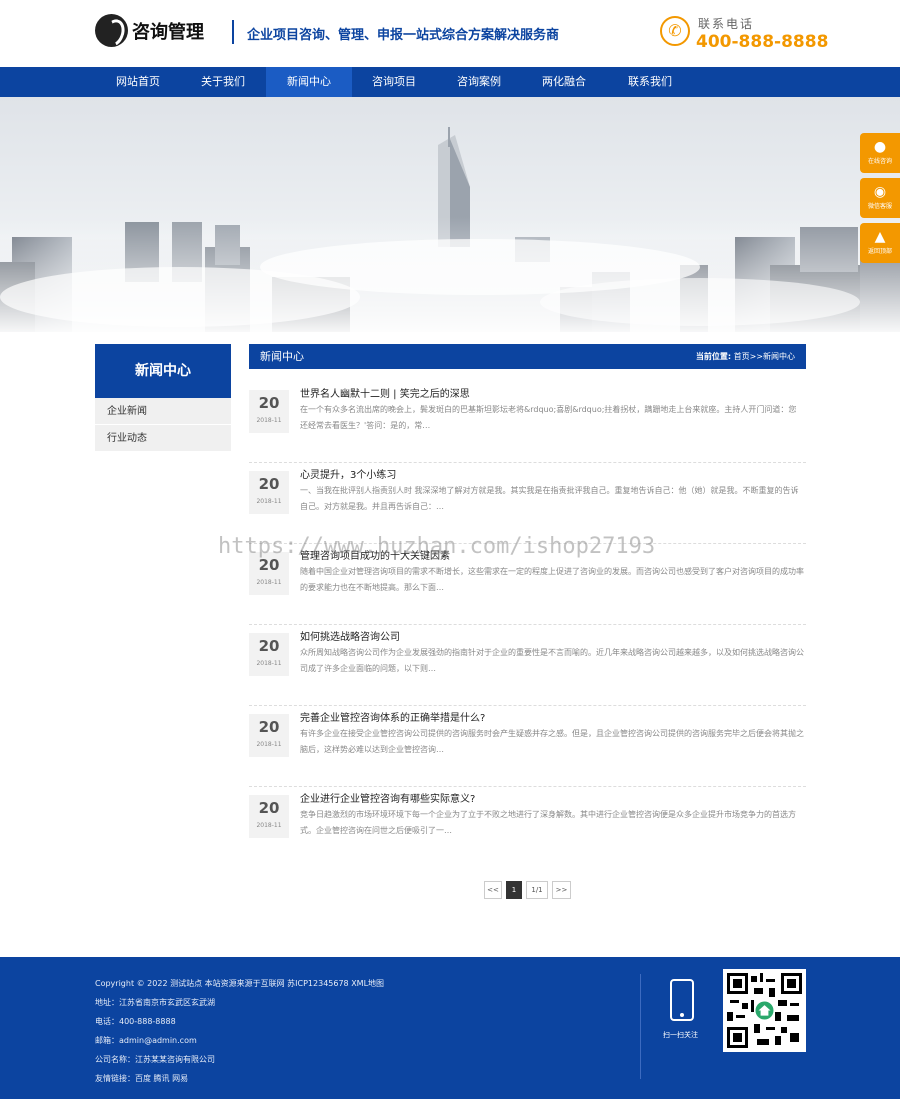 This screenshot has height=1099, width=900. I want to click on sidebar-item-company-news: 企业新闻, so click(163, 411).